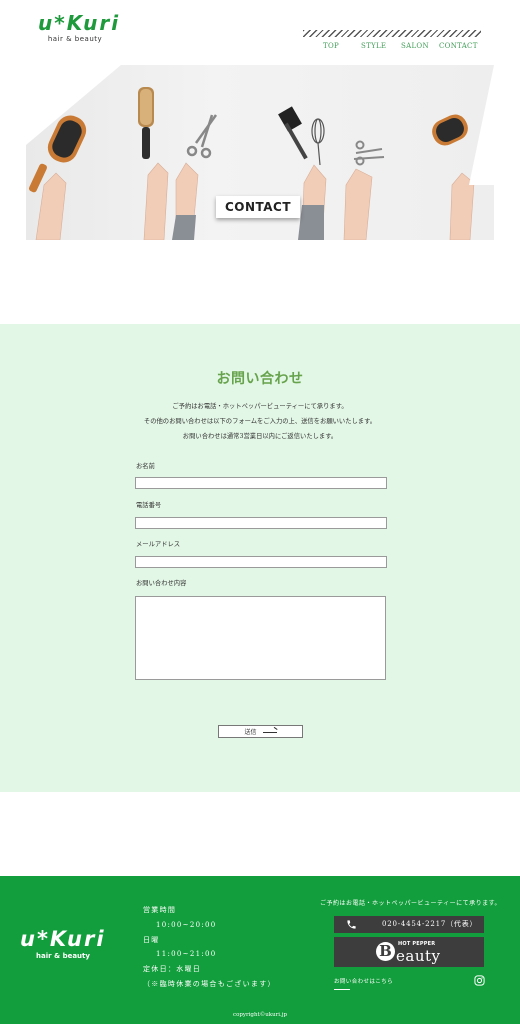 Image resolution: width=520 pixels, height=1024 pixels. What do you see at coordinates (161, 583) in the screenshot?
I see `message-label: お問い合わせ内容` at bounding box center [161, 583].